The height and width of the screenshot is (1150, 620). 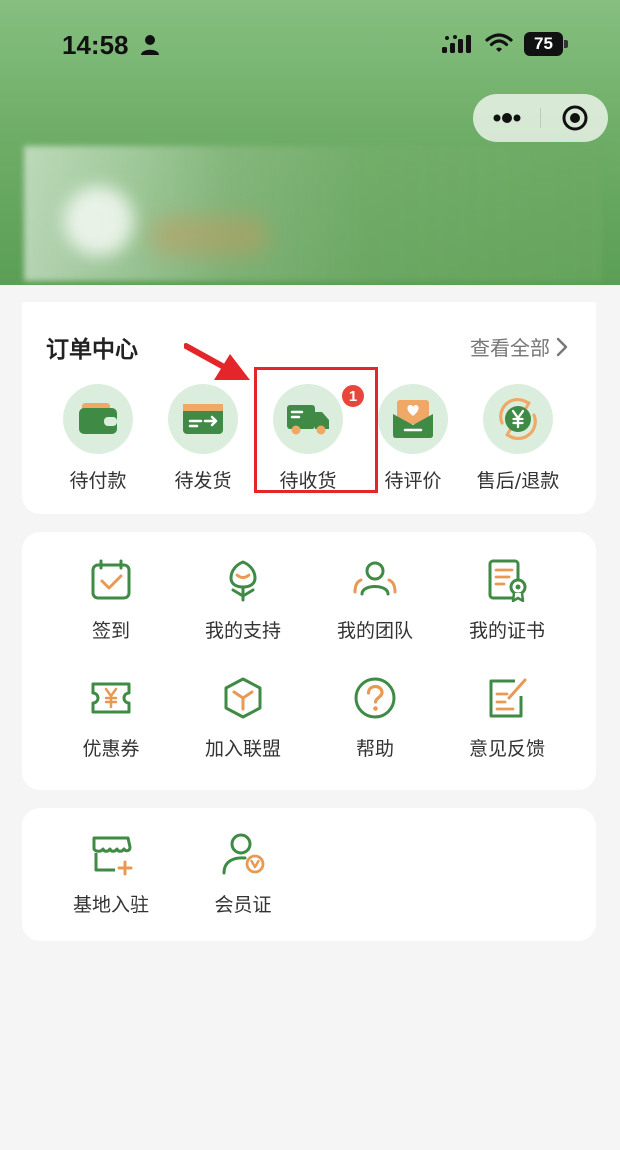 What do you see at coordinates (243, 608) in the screenshot?
I see `grid-item-my-support: 我的支持` at bounding box center [243, 608].